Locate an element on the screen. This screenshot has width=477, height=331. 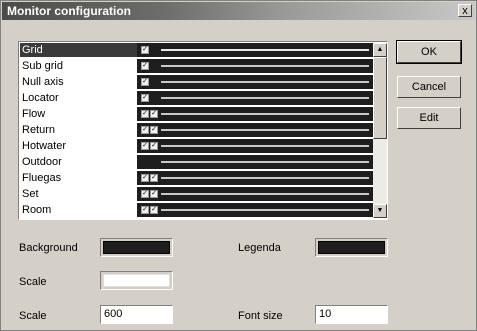
scroll-thumb is located at coordinates (380, 98).